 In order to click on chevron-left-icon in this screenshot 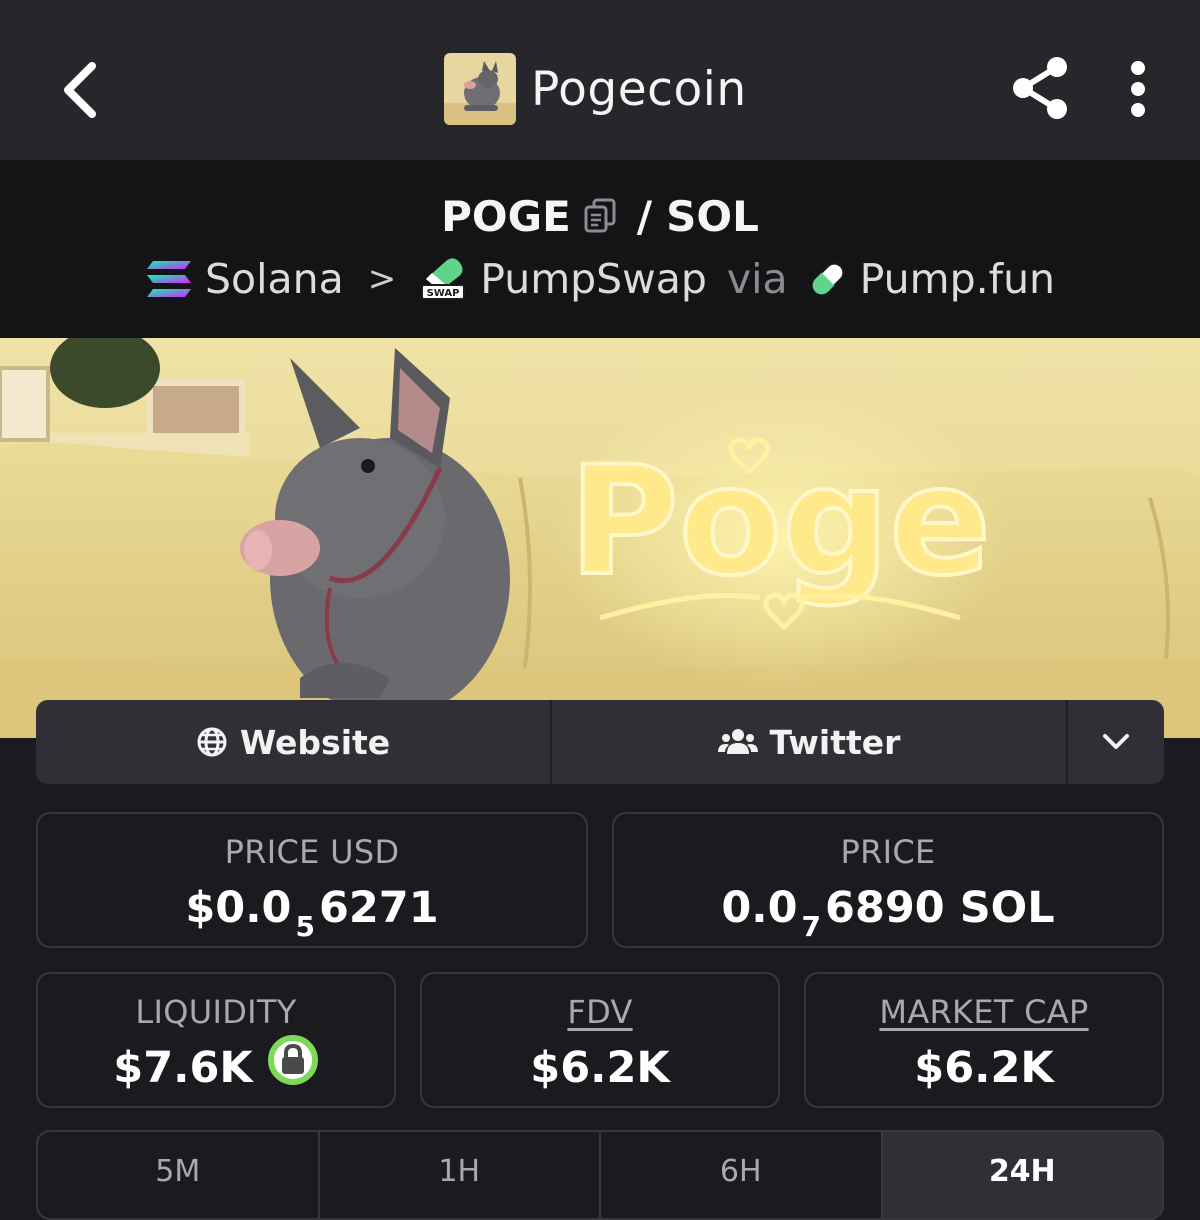, I will do `click(80, 90)`.